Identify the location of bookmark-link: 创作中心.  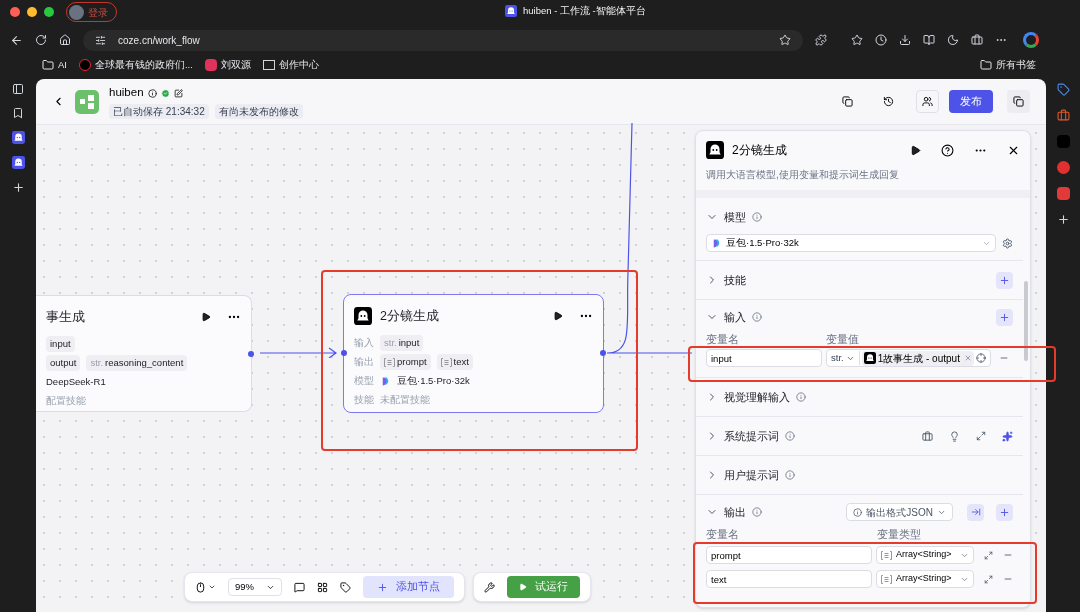
(290, 65).